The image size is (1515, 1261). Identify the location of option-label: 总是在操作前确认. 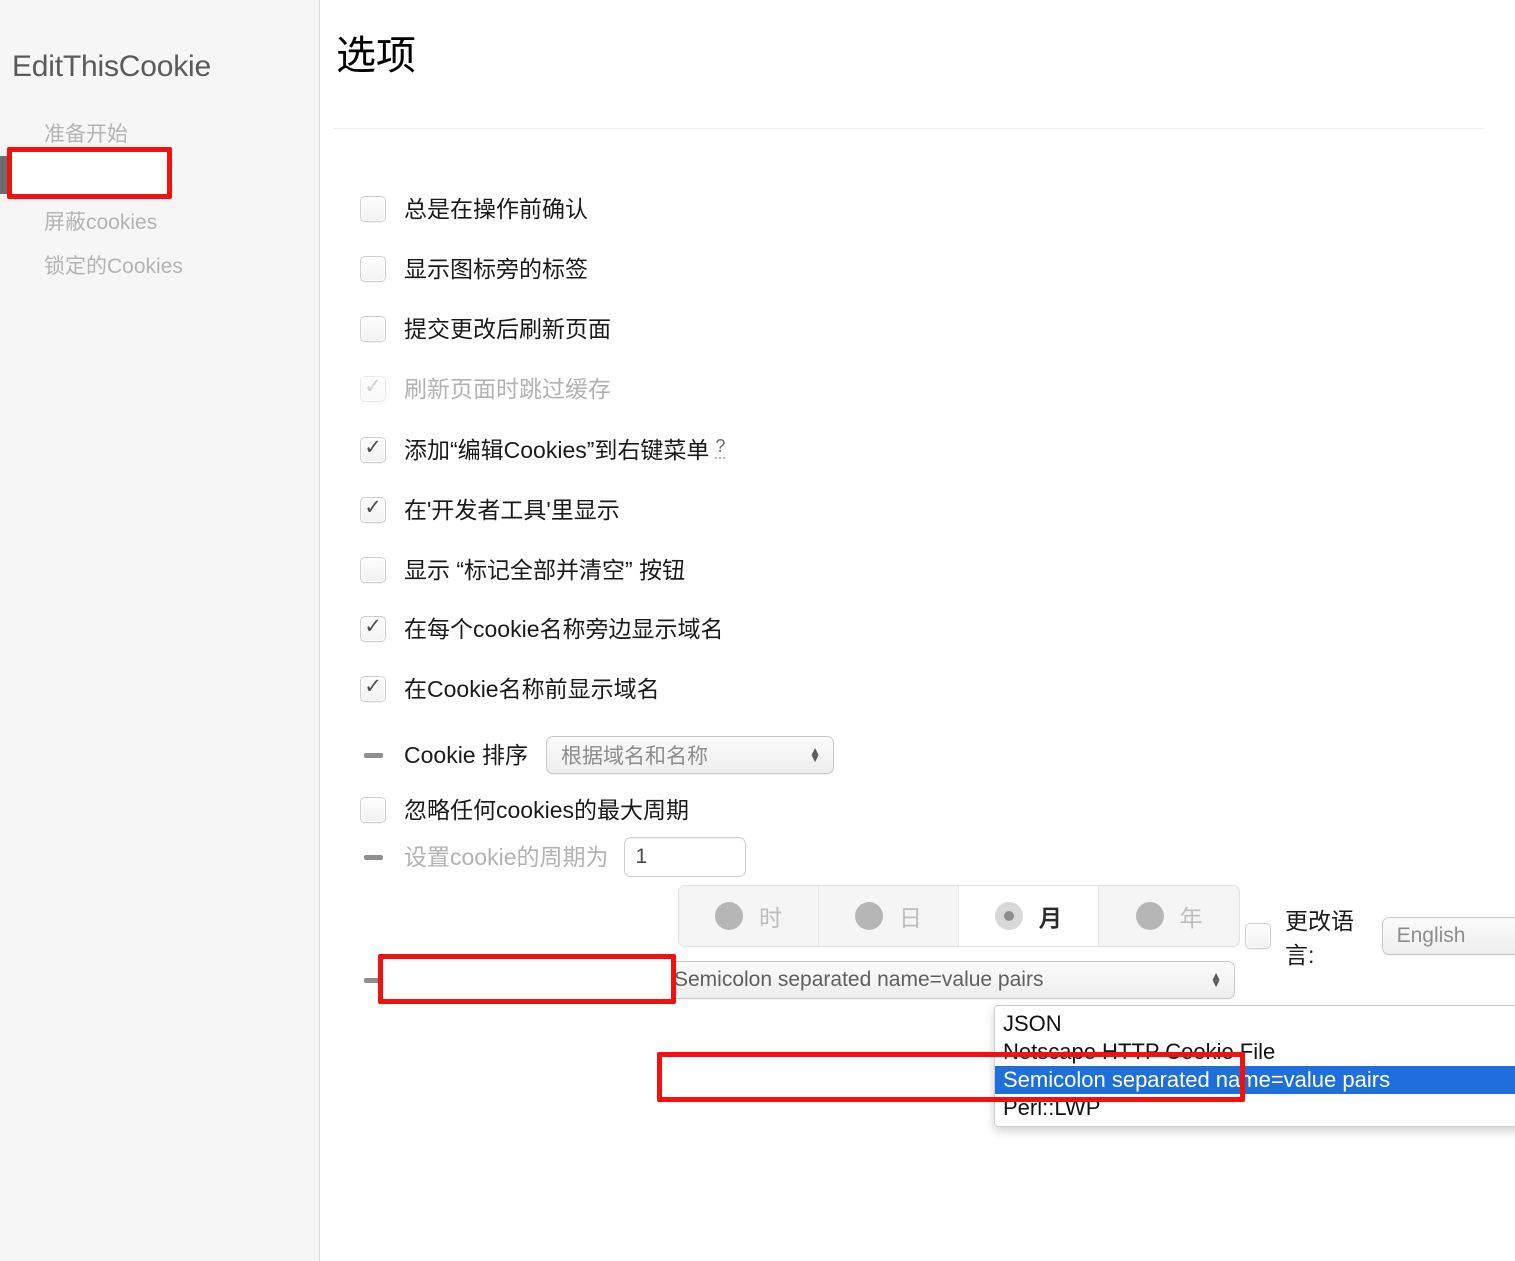
(496, 208).